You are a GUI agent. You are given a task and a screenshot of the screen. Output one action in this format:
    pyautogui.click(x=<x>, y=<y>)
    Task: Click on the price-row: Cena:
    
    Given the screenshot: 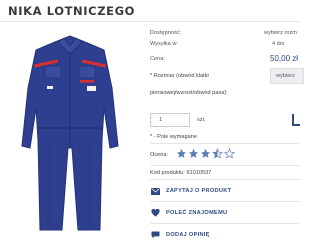 What is the action you would take?
    pyautogui.click(x=157, y=59)
    